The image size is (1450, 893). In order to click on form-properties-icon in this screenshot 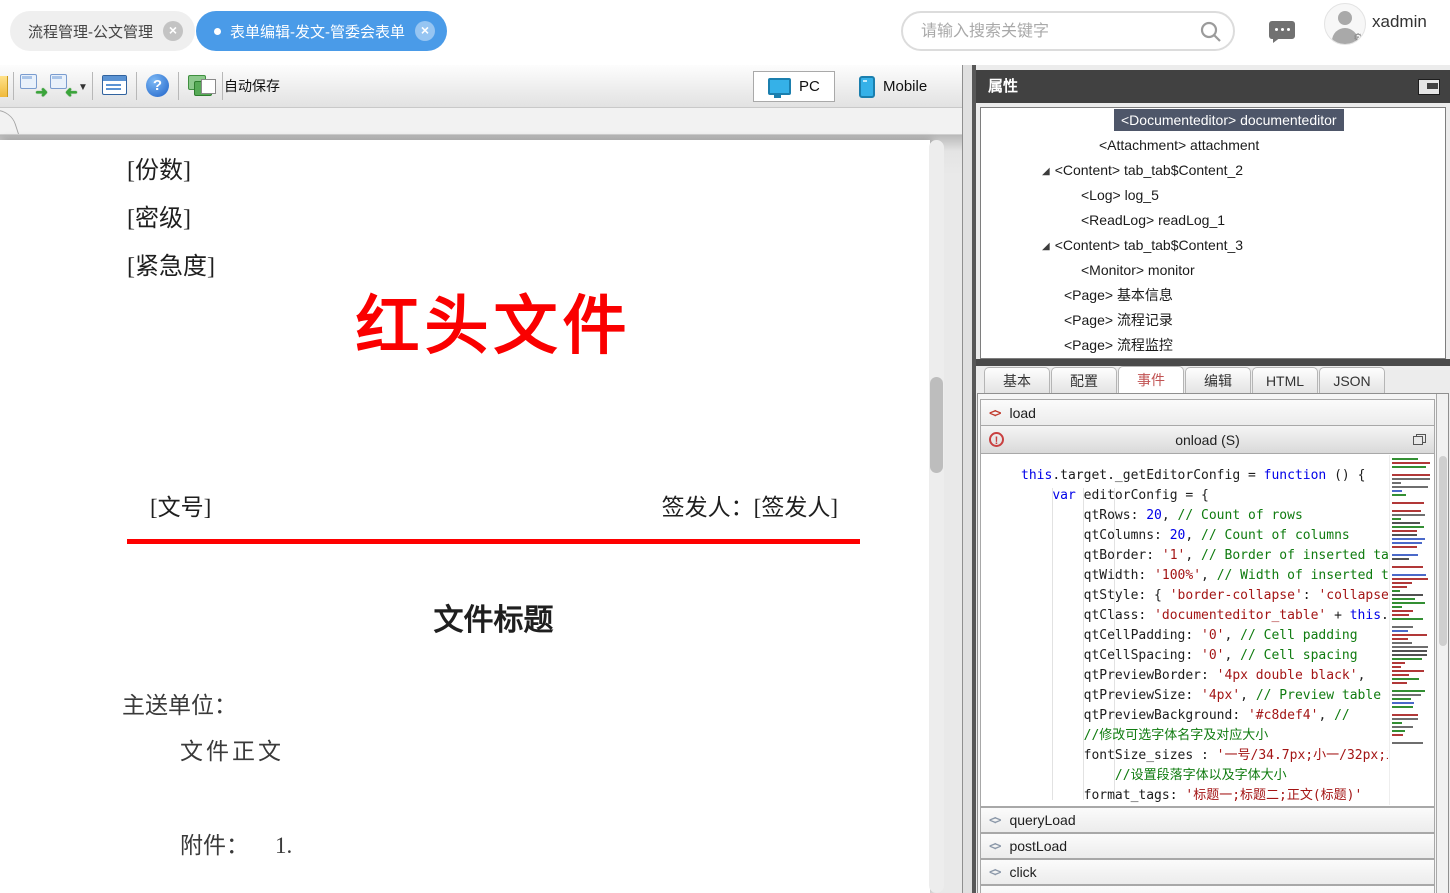, I will do `click(114, 85)`.